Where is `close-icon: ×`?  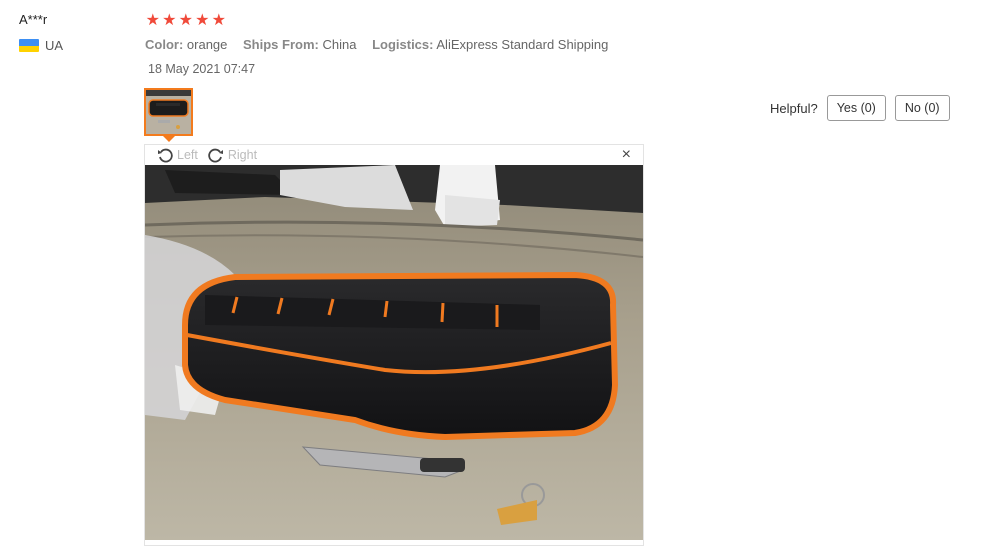
close-icon: × is located at coordinates (626, 155).